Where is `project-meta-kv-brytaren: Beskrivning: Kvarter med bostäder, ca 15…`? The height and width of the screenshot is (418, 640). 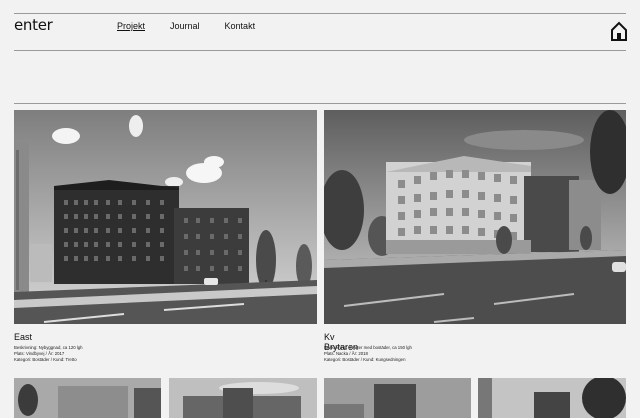
project-meta-kv-brytaren: Beskrivning: Kvarter med bostäder, ca 15… is located at coordinates (474, 354).